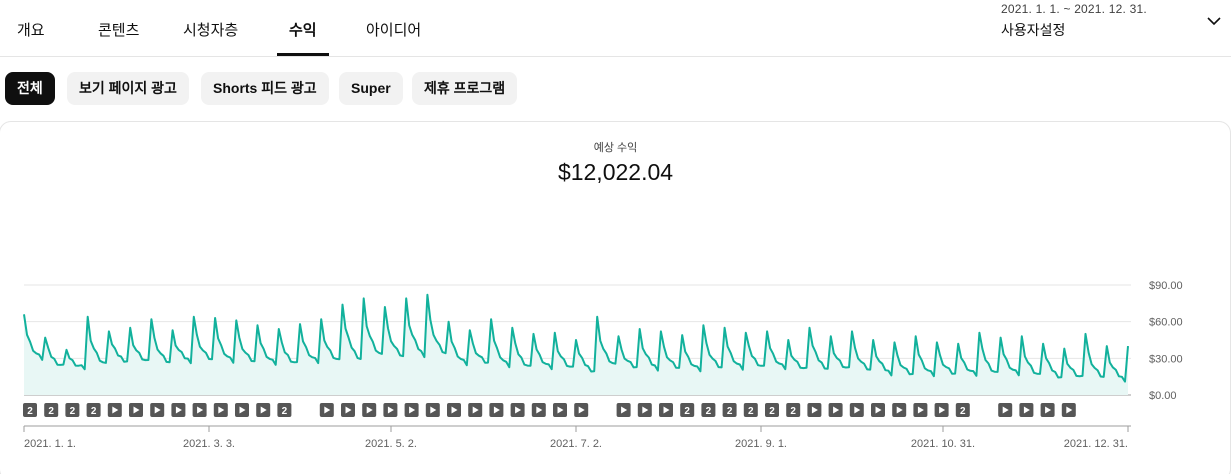 This screenshot has width=1231, height=474. I want to click on date-preset-dropdown: 사용자설정, so click(1033, 30).